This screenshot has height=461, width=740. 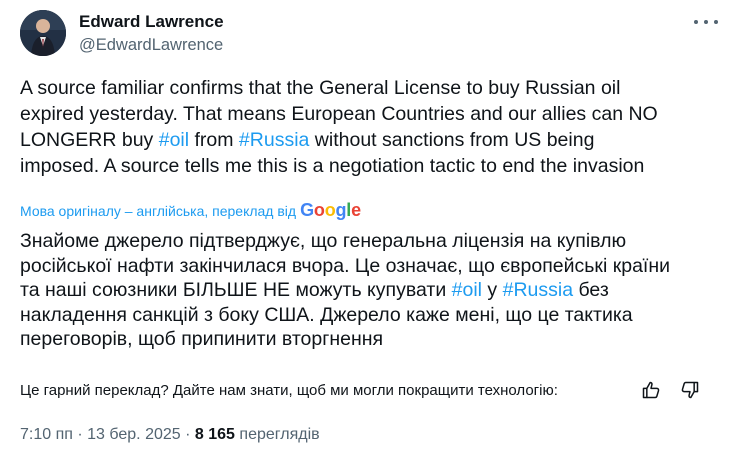 What do you see at coordinates (134, 434) in the screenshot?
I see `tweet-date: 13 бер. 2025` at bounding box center [134, 434].